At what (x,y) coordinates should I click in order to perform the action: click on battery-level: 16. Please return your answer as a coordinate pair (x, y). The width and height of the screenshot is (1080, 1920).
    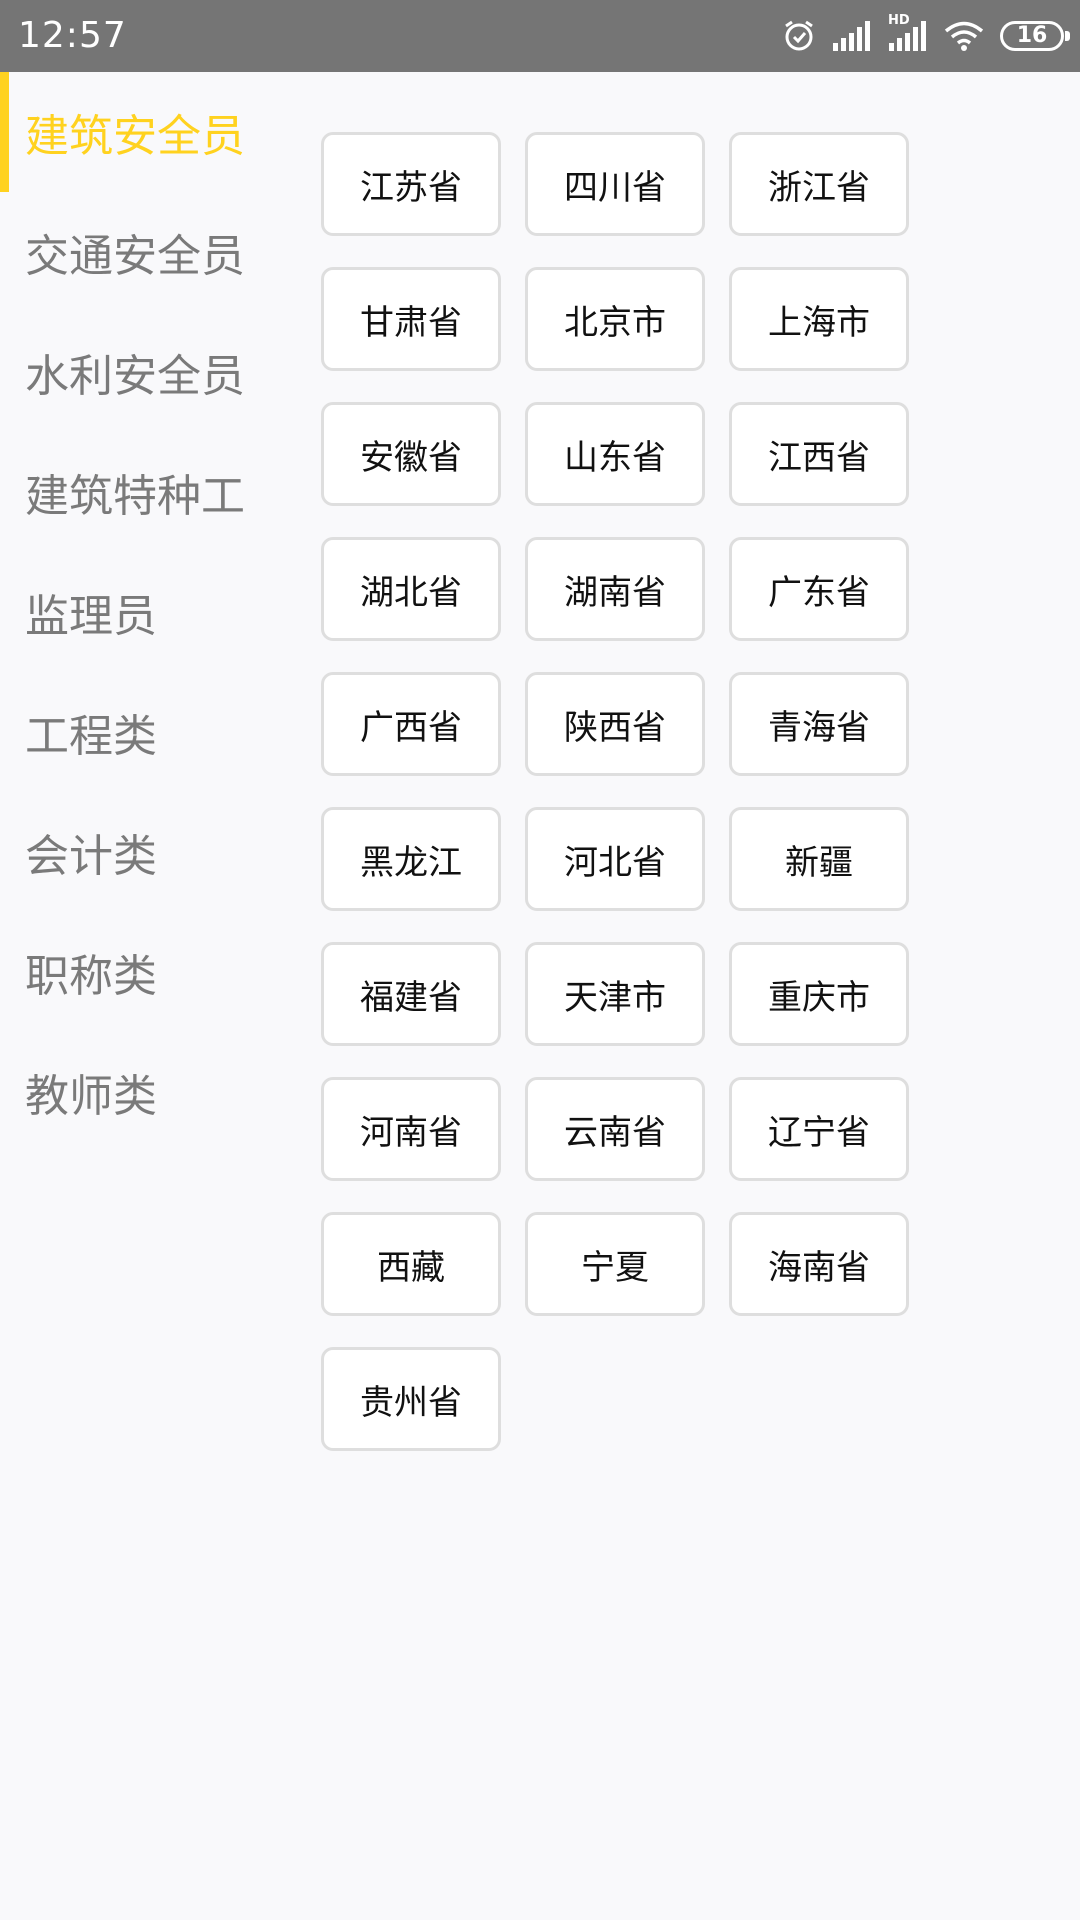
    Looking at the image, I should click on (1032, 35).